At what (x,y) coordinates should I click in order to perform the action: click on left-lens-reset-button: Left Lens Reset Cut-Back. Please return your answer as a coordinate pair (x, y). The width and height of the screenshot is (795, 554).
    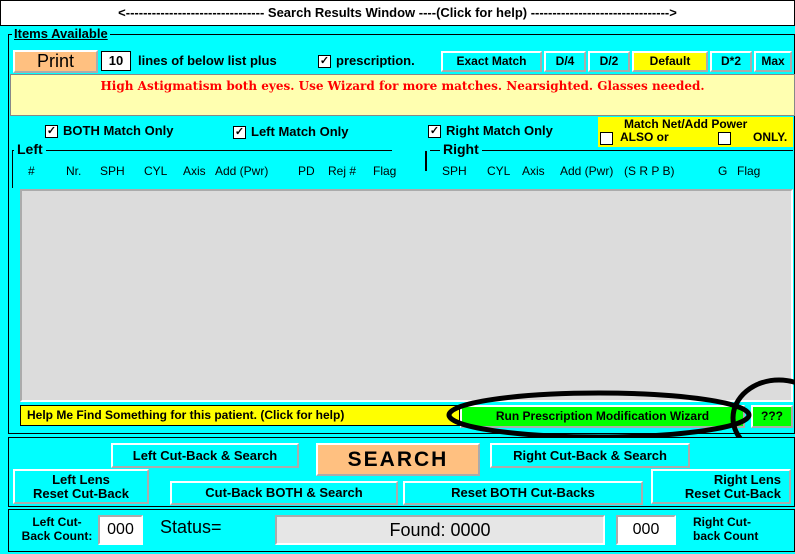
    Looking at the image, I should click on (81, 486).